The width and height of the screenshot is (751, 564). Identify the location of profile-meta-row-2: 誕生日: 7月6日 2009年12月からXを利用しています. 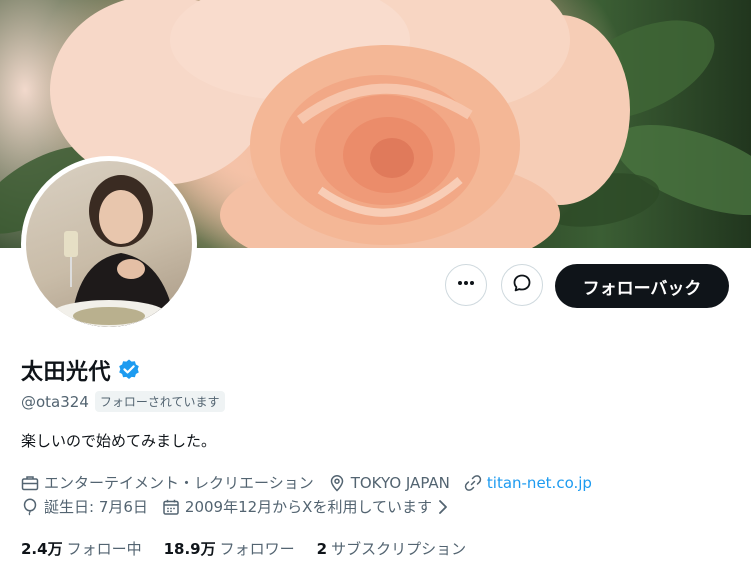
(242, 506).